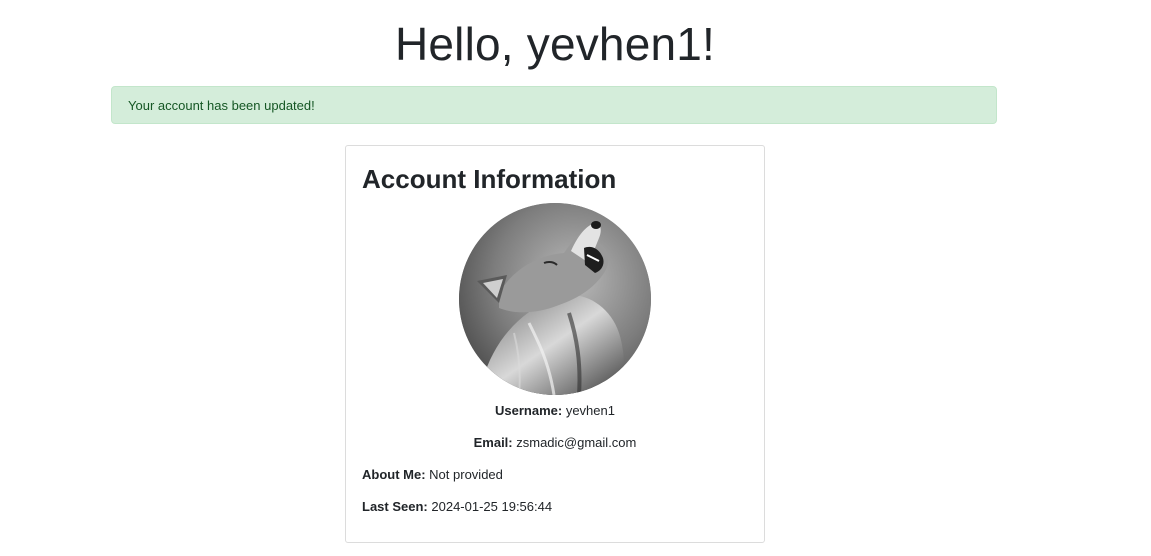 The image size is (1151, 556). Describe the element at coordinates (492, 506) in the screenshot. I see `last-seen-value: 2024-01-25 19:56:44` at that location.